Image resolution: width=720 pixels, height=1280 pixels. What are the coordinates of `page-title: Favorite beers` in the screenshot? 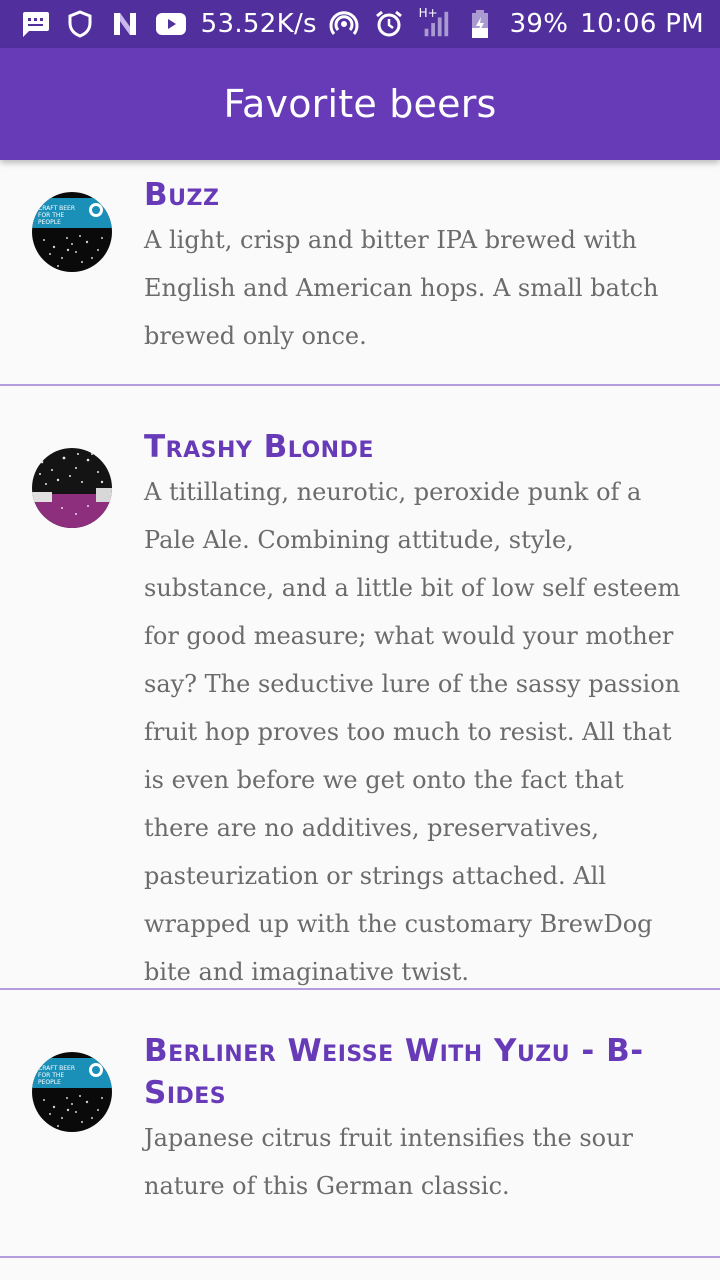 It's located at (360, 104).